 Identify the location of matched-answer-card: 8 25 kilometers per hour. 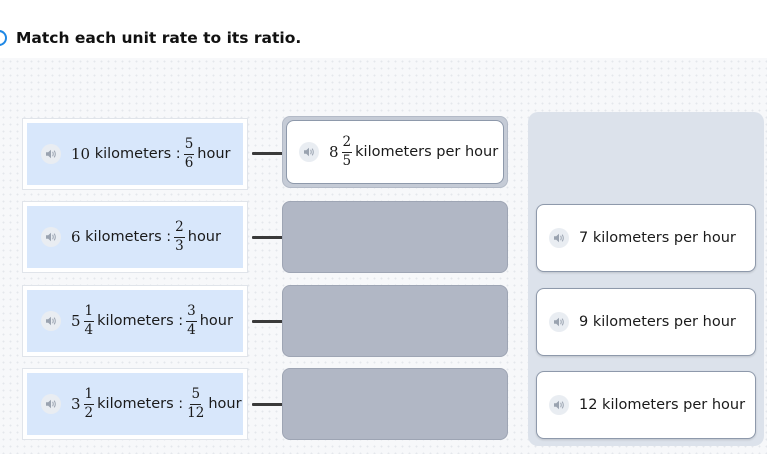
(395, 152).